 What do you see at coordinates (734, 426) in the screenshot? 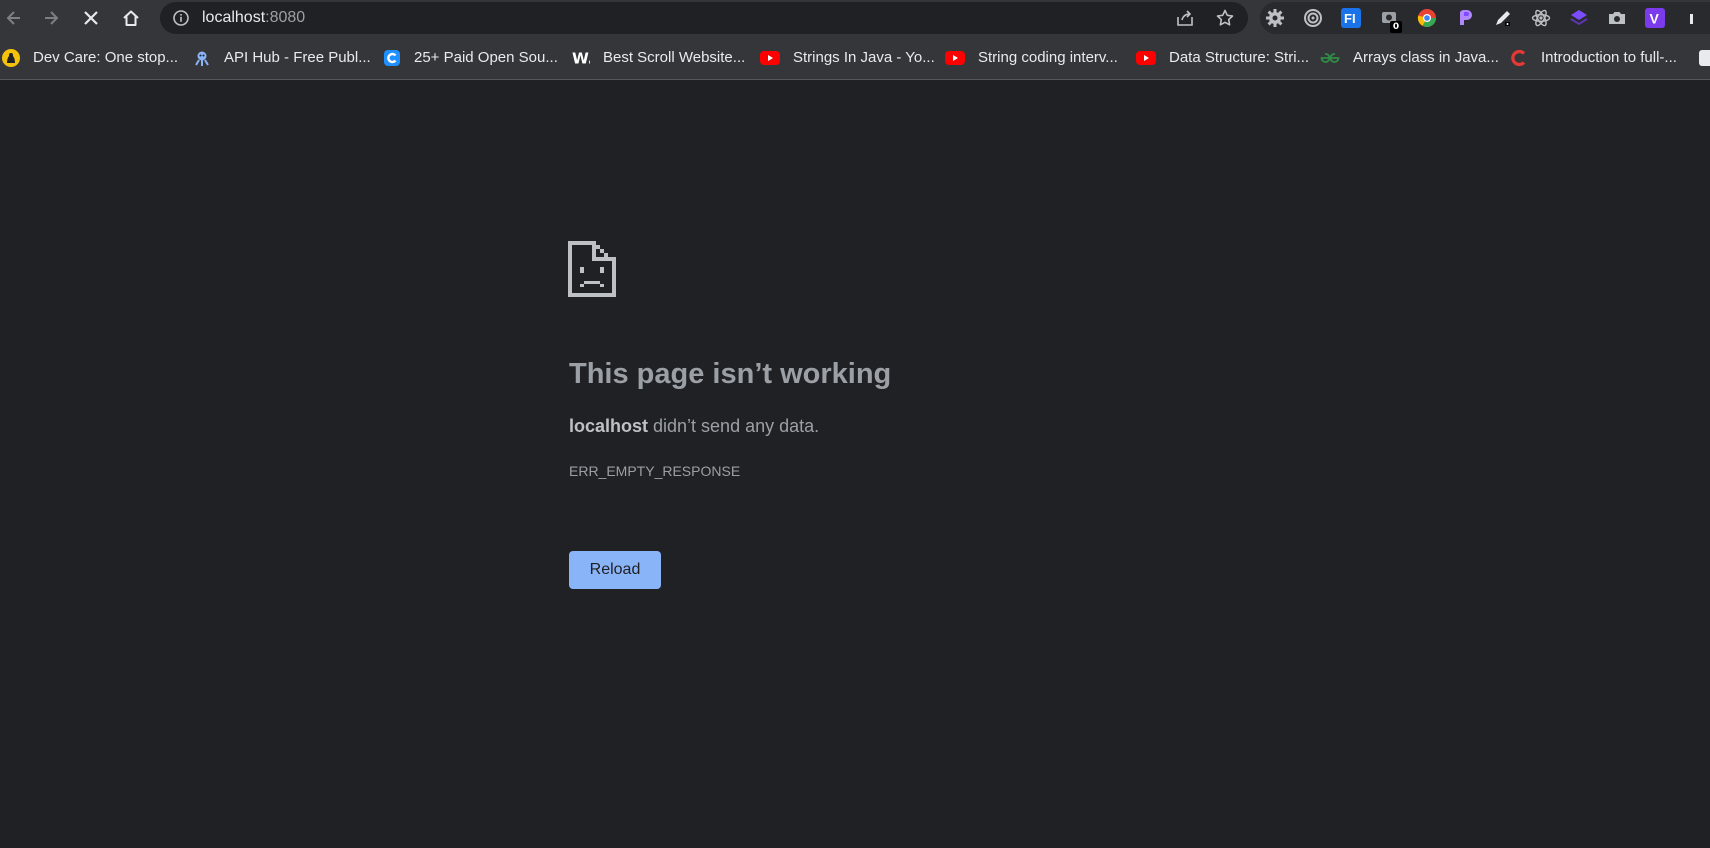
I see `error-message: didn’t send any data.` at bounding box center [734, 426].